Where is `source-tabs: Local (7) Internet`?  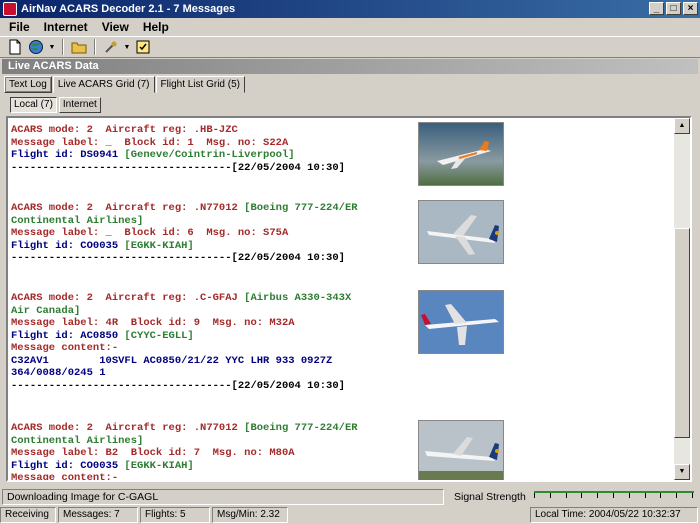
source-tabs: Local (7) Internet is located at coordinates (55, 105).